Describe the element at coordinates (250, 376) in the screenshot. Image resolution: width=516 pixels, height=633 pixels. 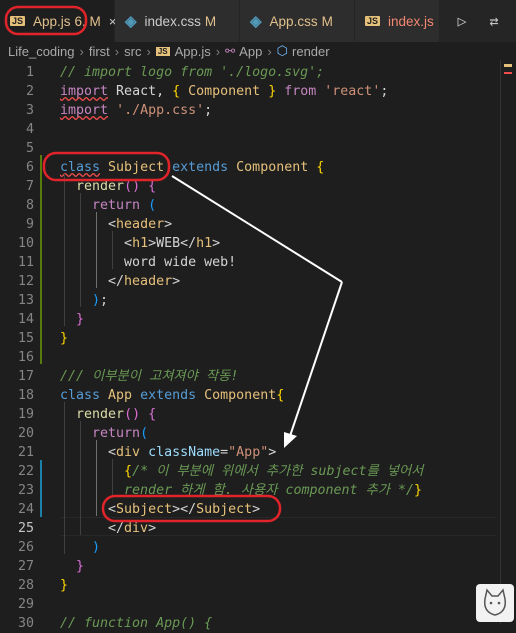
I see `code-line: 17 /// 이부분이 고쳐져야 작동!` at that location.